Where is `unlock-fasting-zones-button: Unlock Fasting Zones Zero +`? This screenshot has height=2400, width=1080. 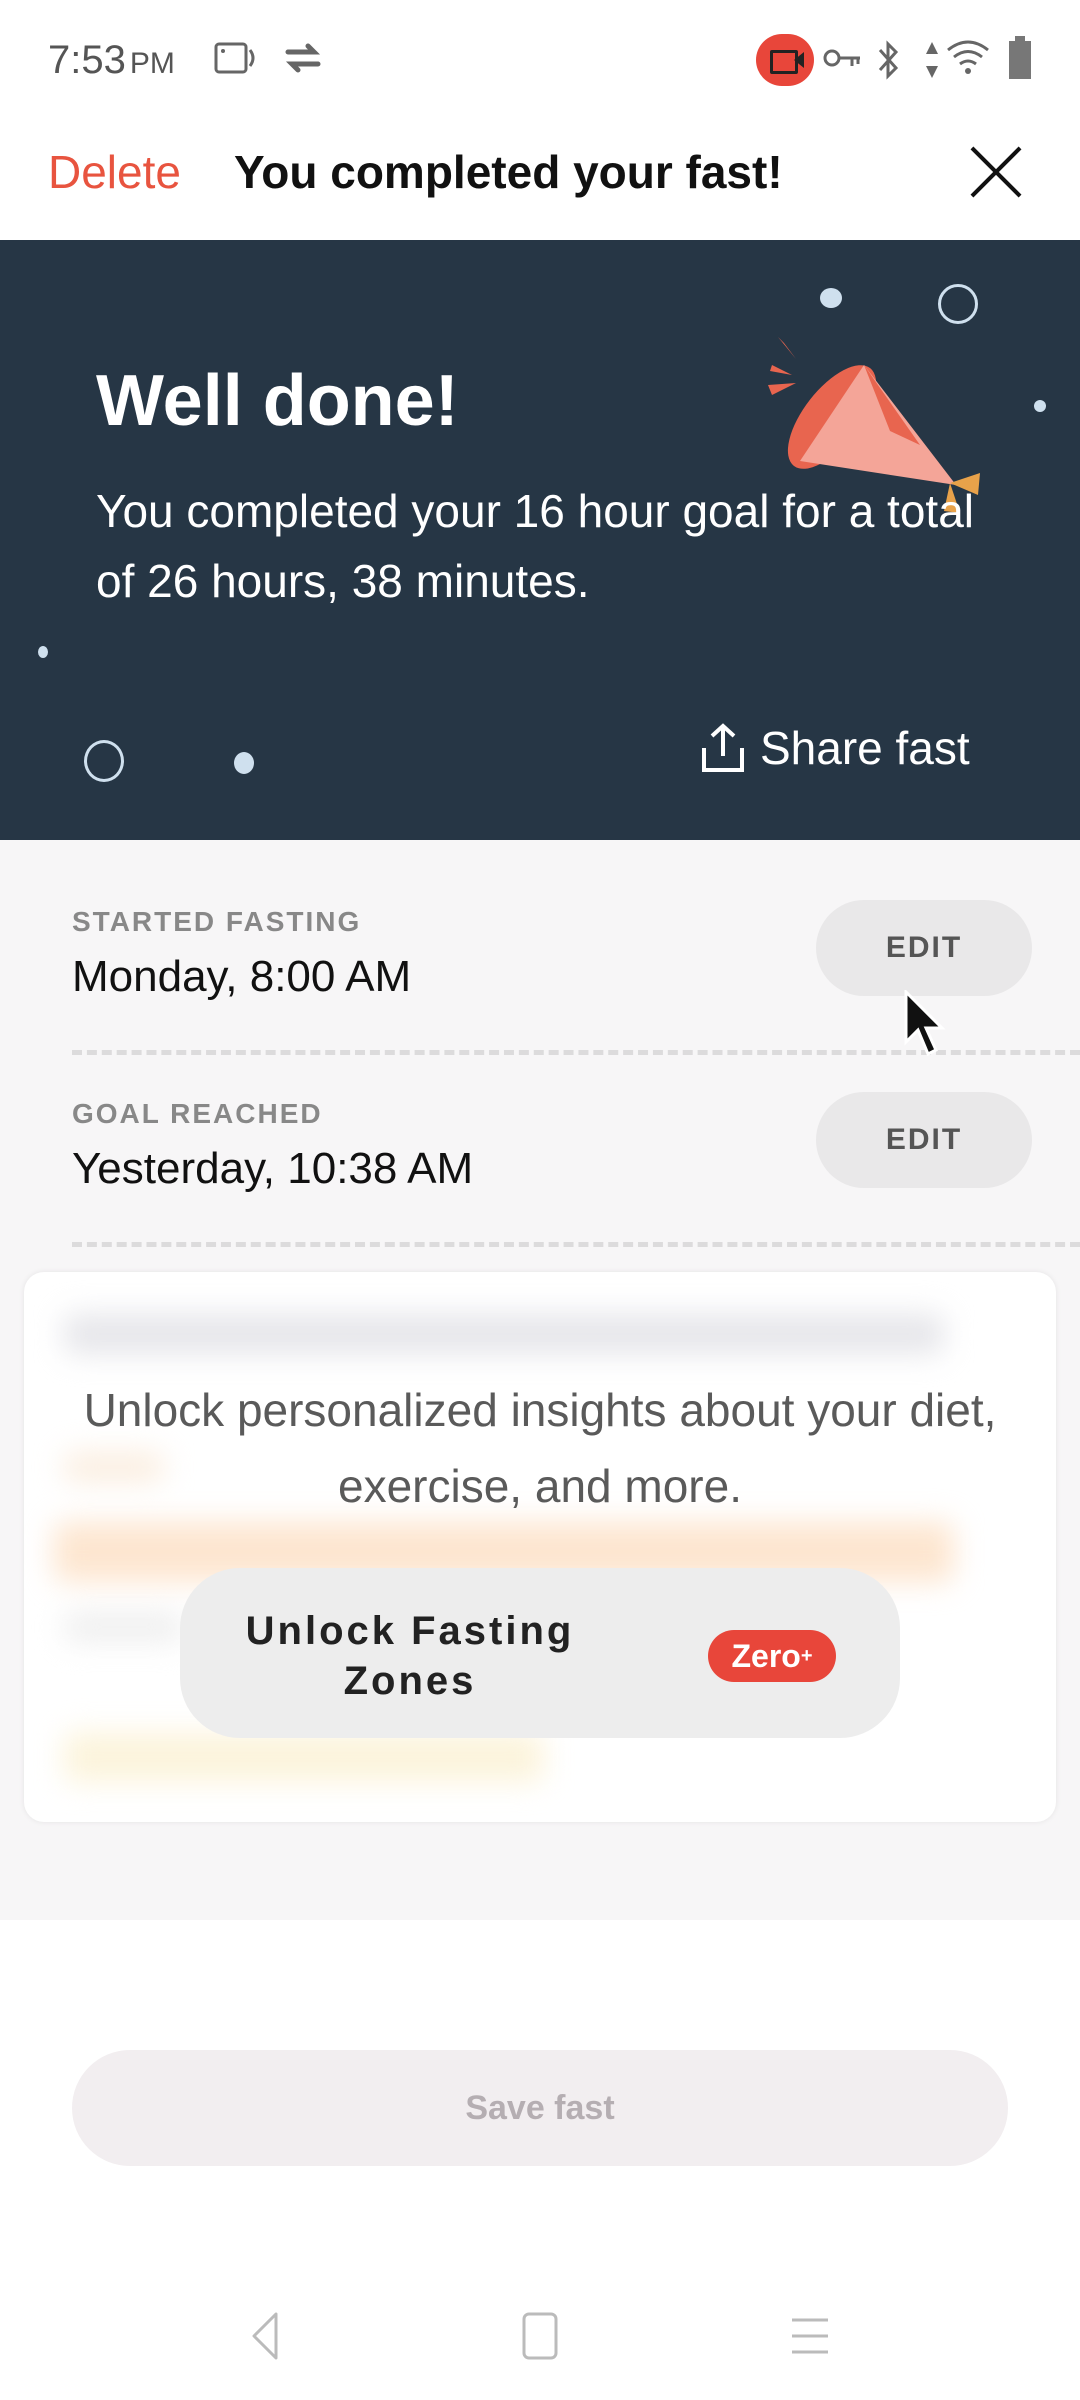
unlock-fasting-zones-button: Unlock Fasting Zones Zero + is located at coordinates (540, 1653).